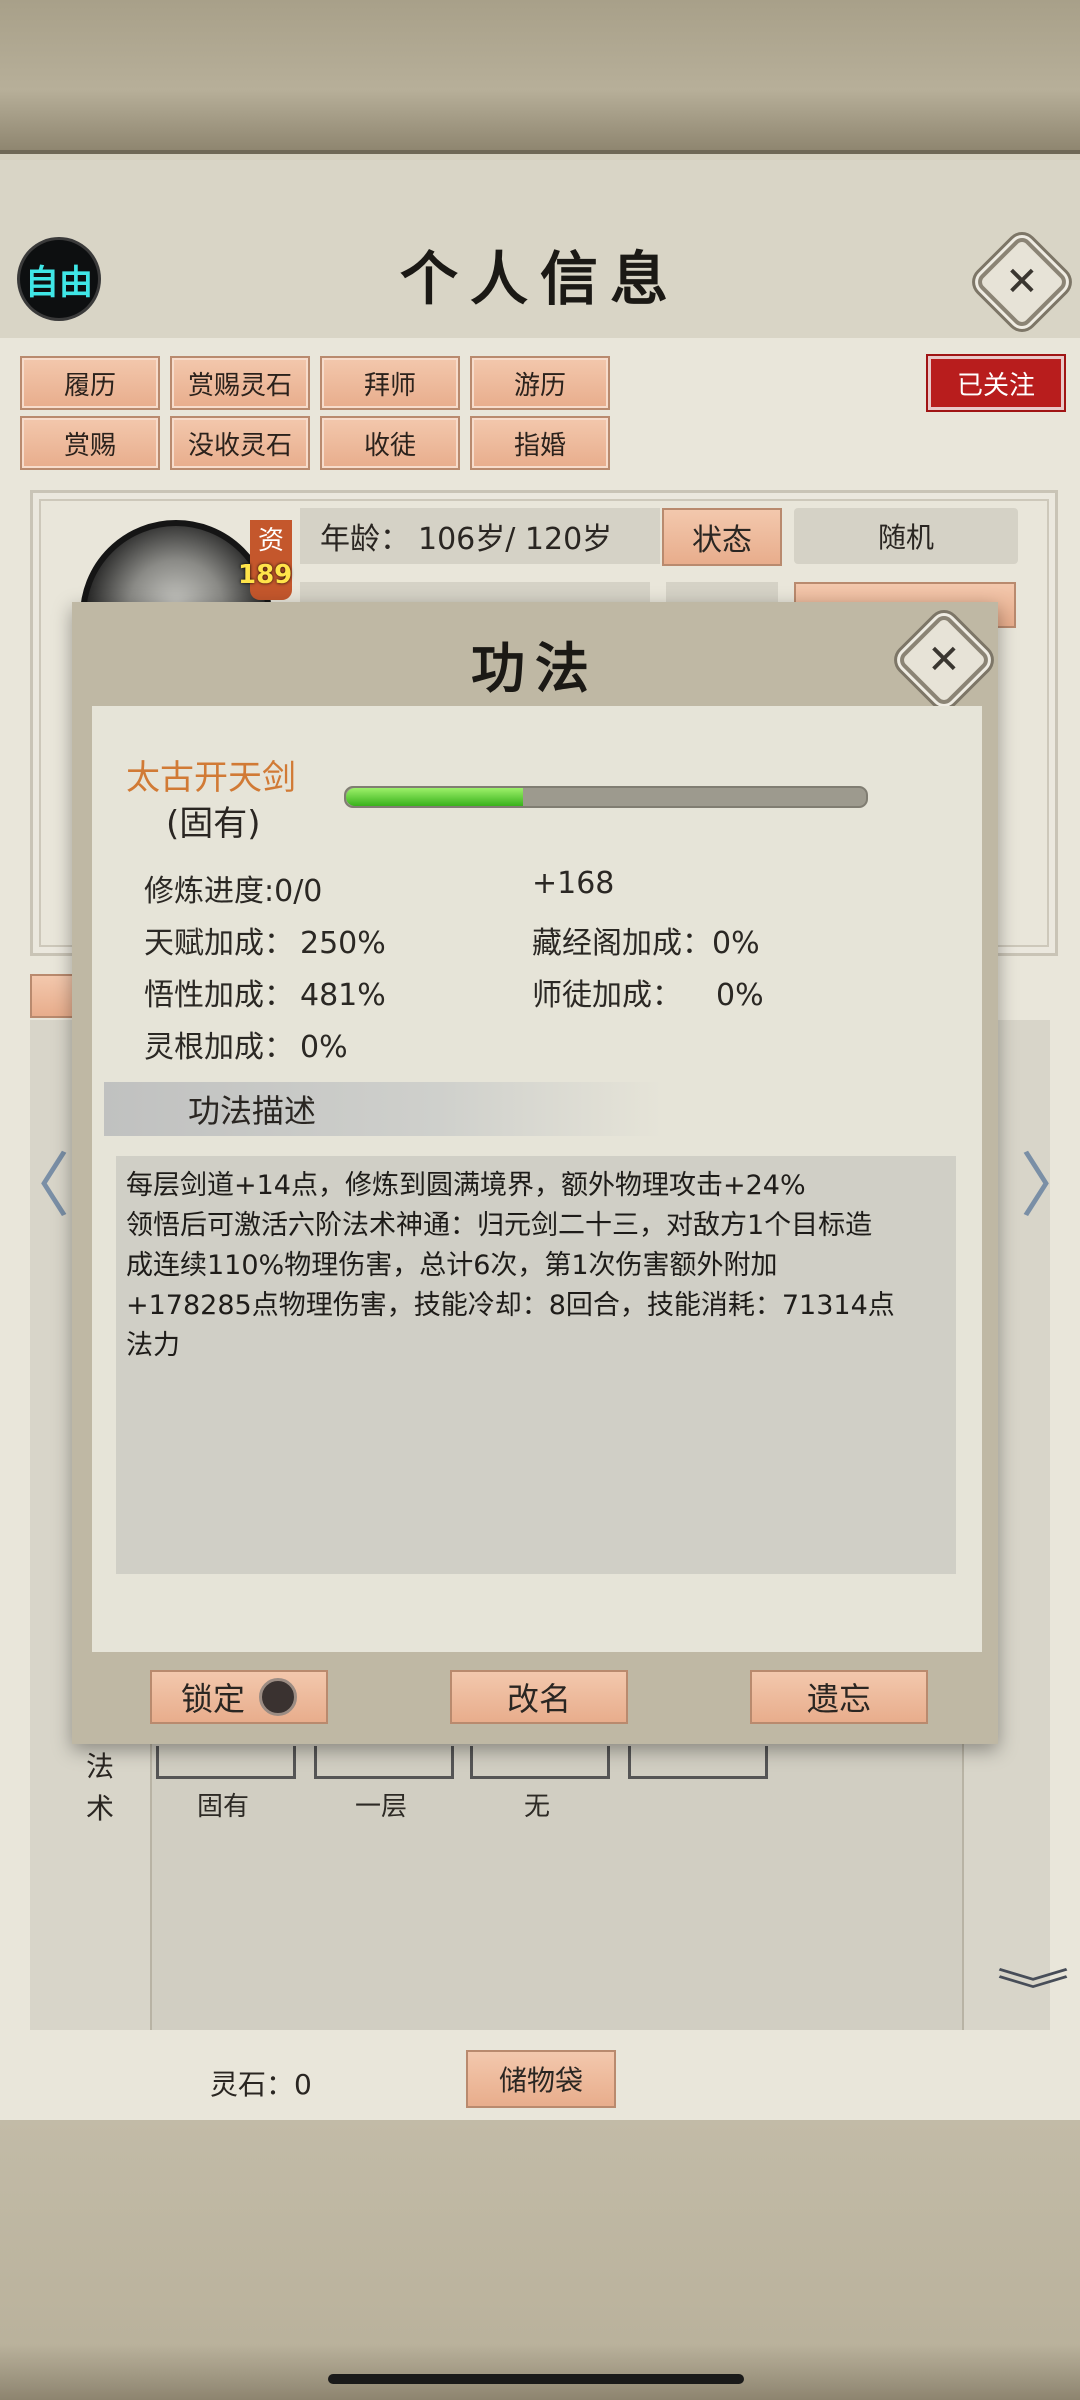 The image size is (1080, 2400). What do you see at coordinates (153, 1345) in the screenshot?
I see `description-line: 法力` at bounding box center [153, 1345].